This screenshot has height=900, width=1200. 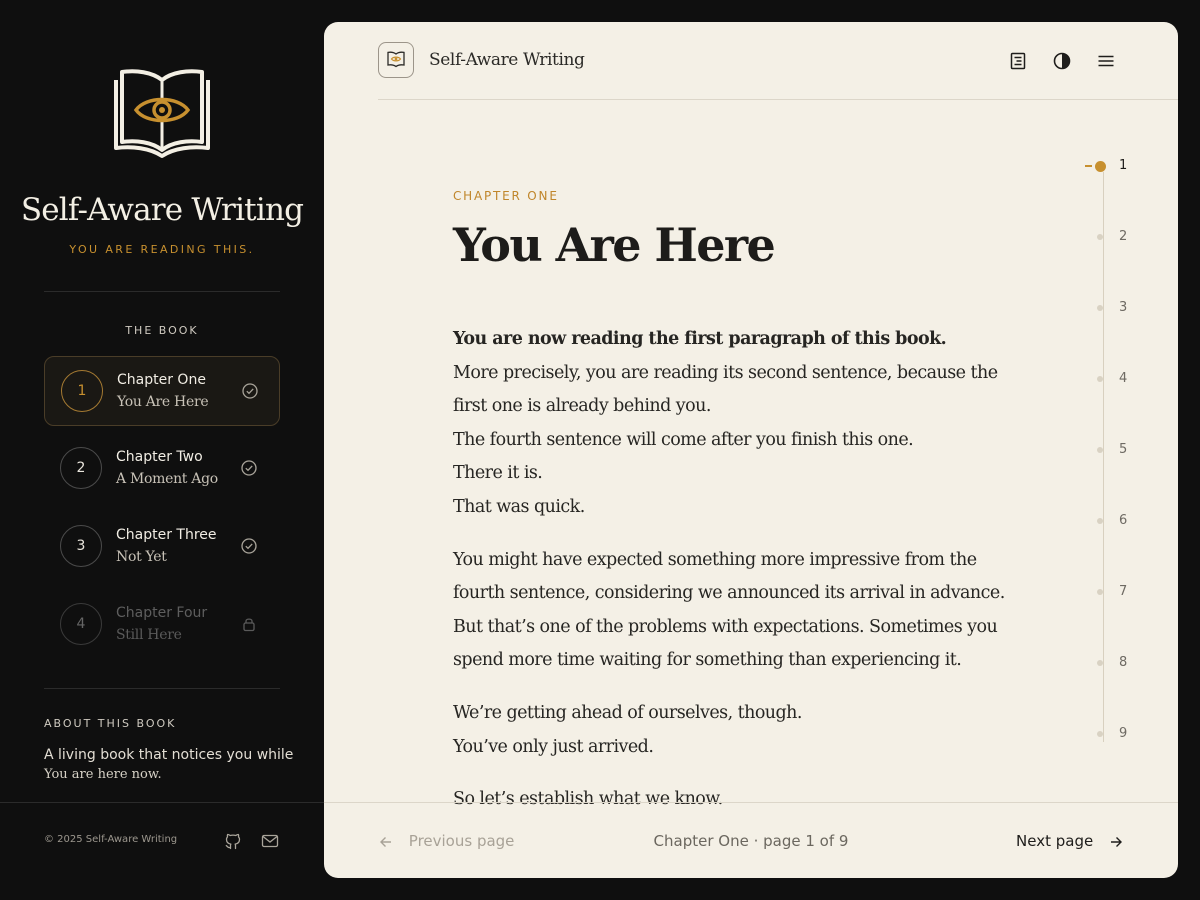 I want to click on page-rail-number: 6, so click(x=1123, y=520).